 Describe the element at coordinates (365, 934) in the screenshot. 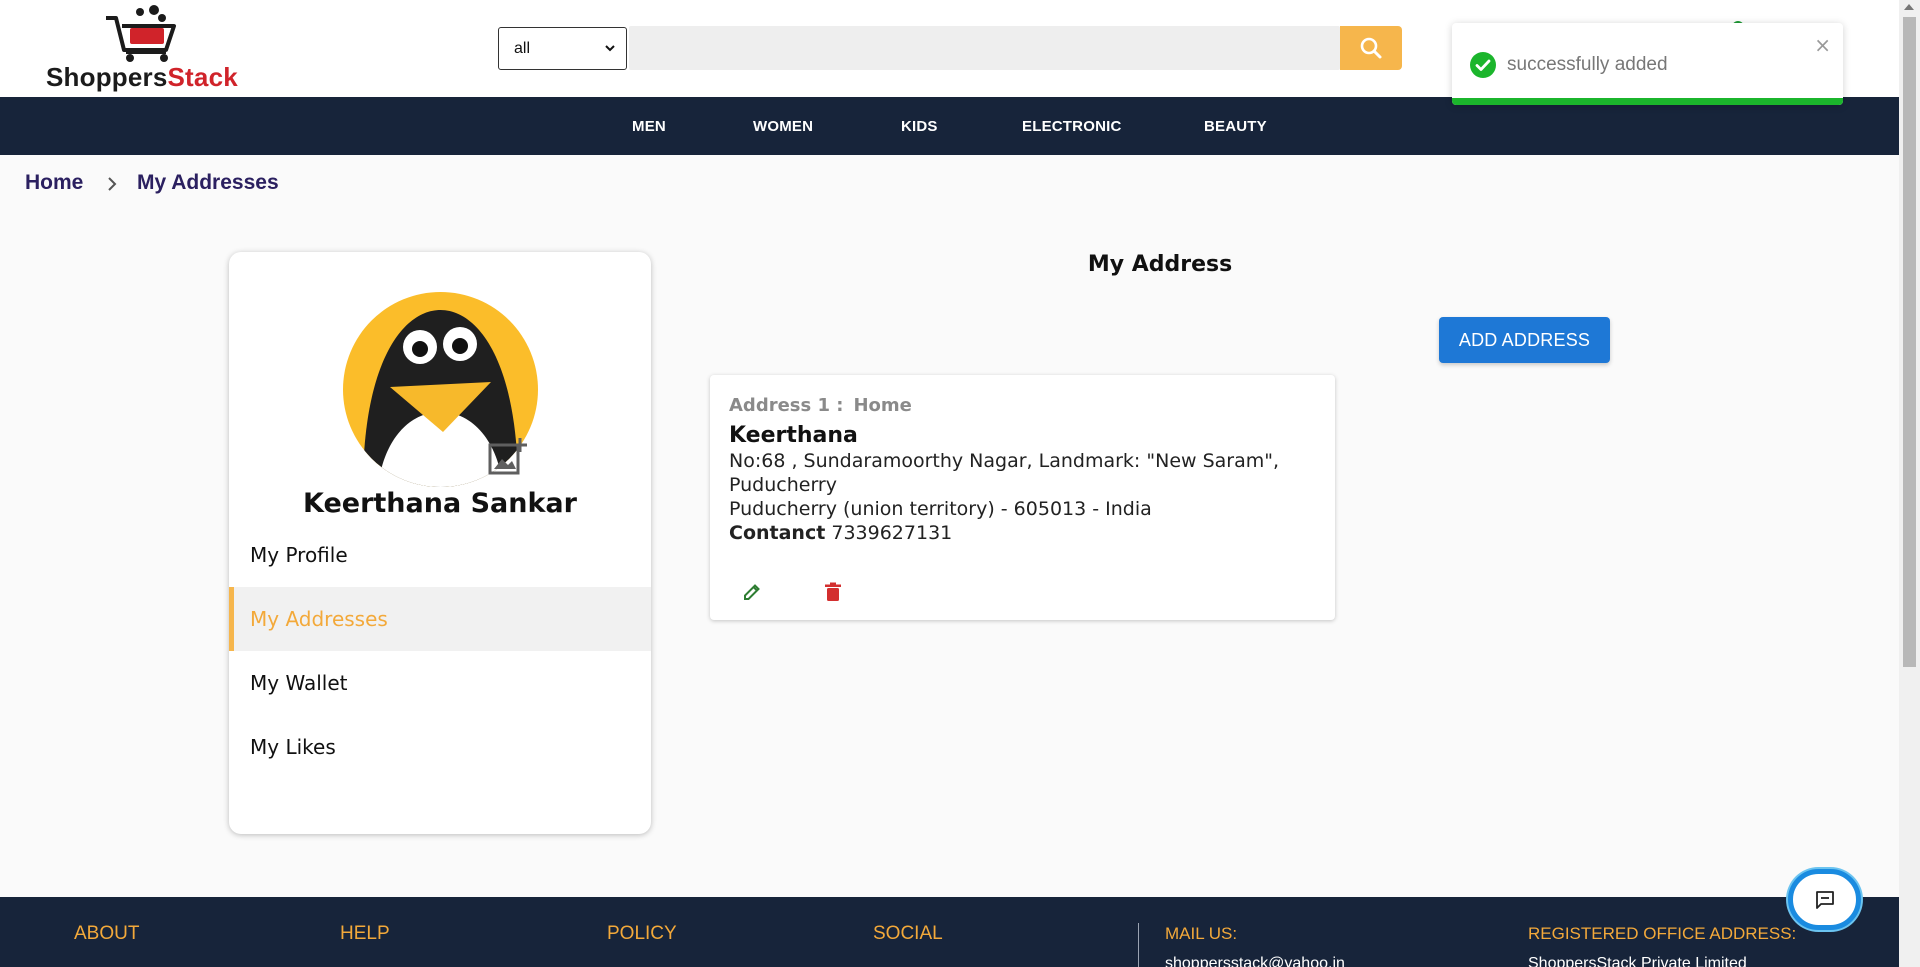

I see `footer-help: HELP` at that location.